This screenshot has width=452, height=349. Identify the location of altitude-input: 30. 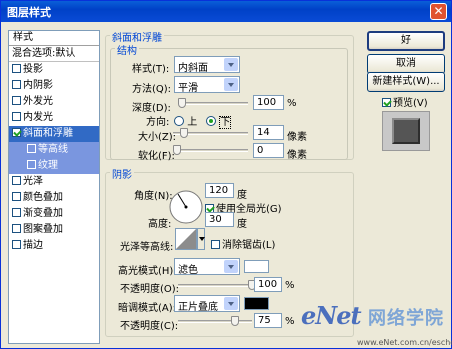
(219, 219).